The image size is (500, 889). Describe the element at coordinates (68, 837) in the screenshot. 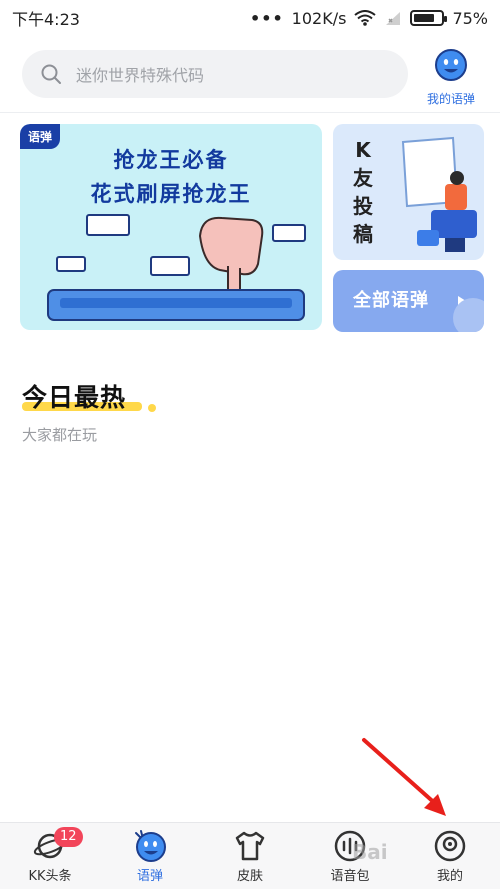

I see `notification-badge: 12` at that location.